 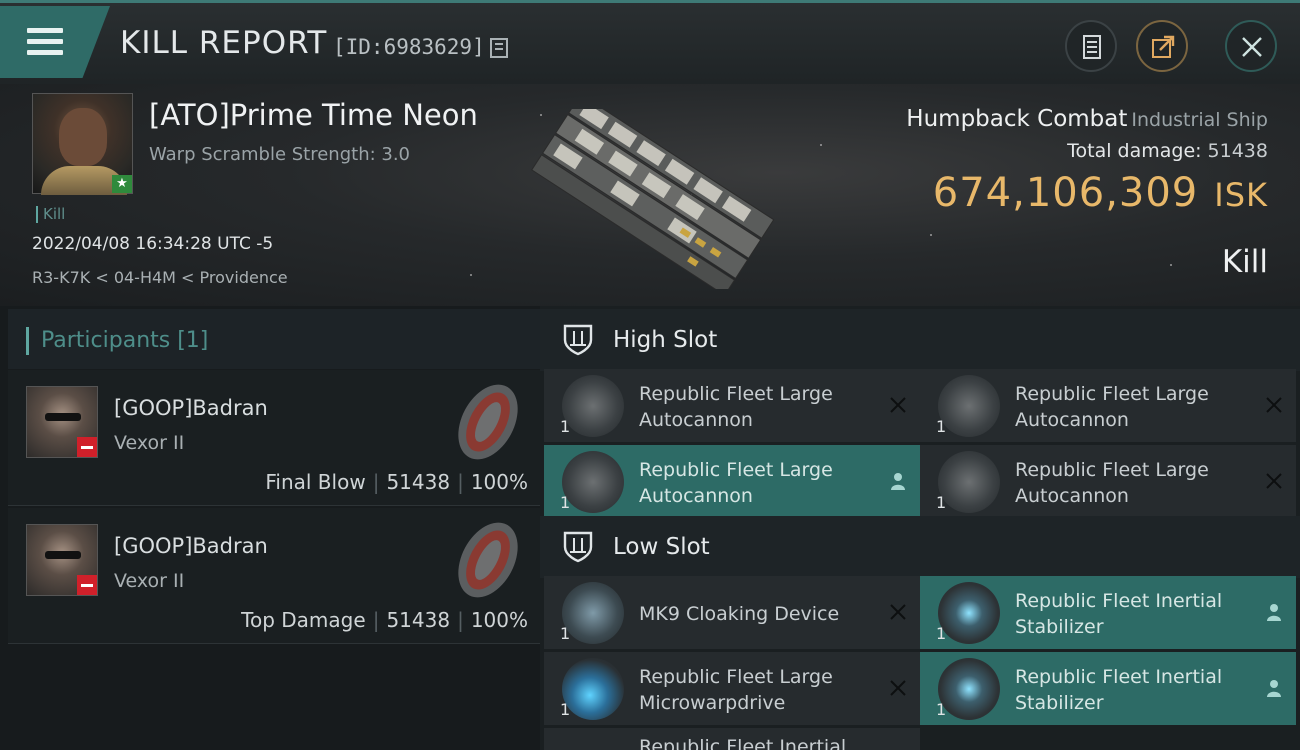 What do you see at coordinates (315, 482) in the screenshot?
I see `participant-role: Final Blow` at bounding box center [315, 482].